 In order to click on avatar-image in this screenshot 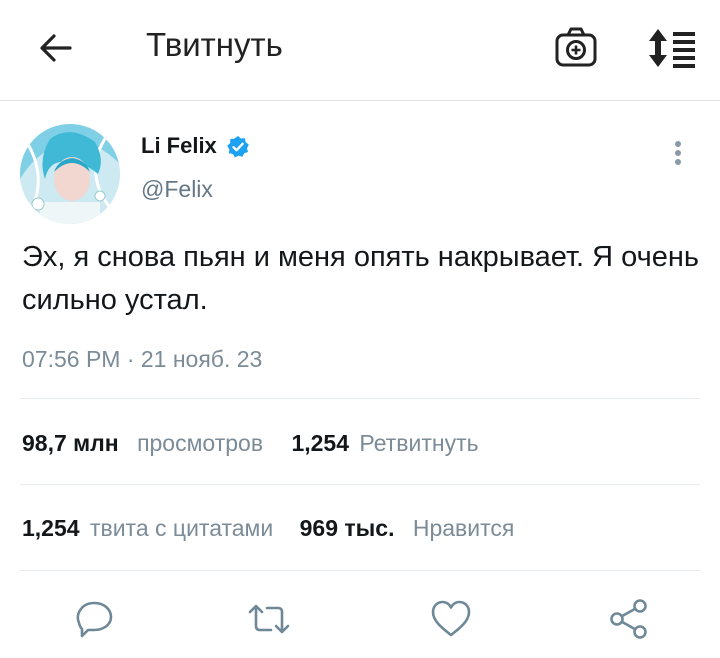, I will do `click(70, 174)`.